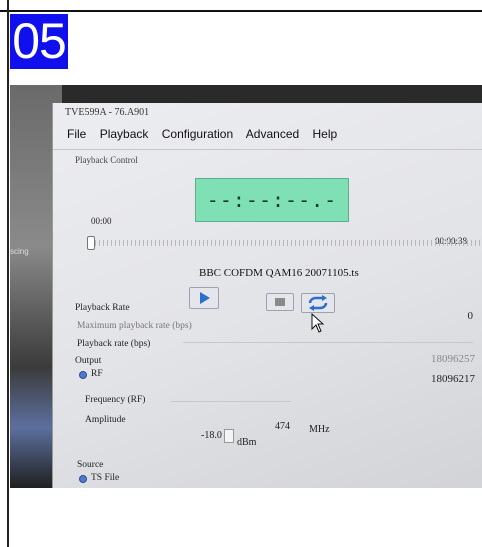  I want to click on amplitude-spinner, so click(229, 436).